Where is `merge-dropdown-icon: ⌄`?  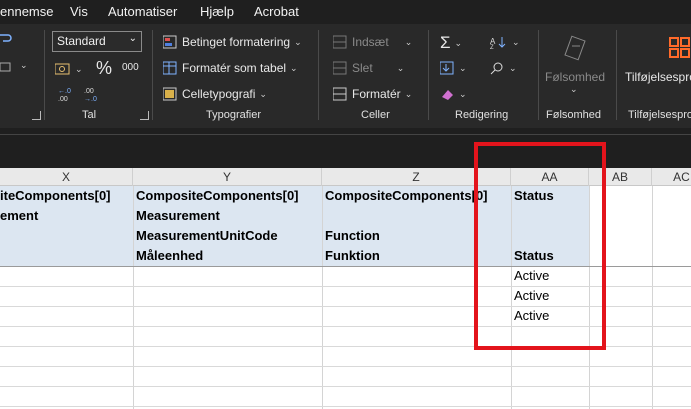
merge-dropdown-icon: ⌄ is located at coordinates (24, 65).